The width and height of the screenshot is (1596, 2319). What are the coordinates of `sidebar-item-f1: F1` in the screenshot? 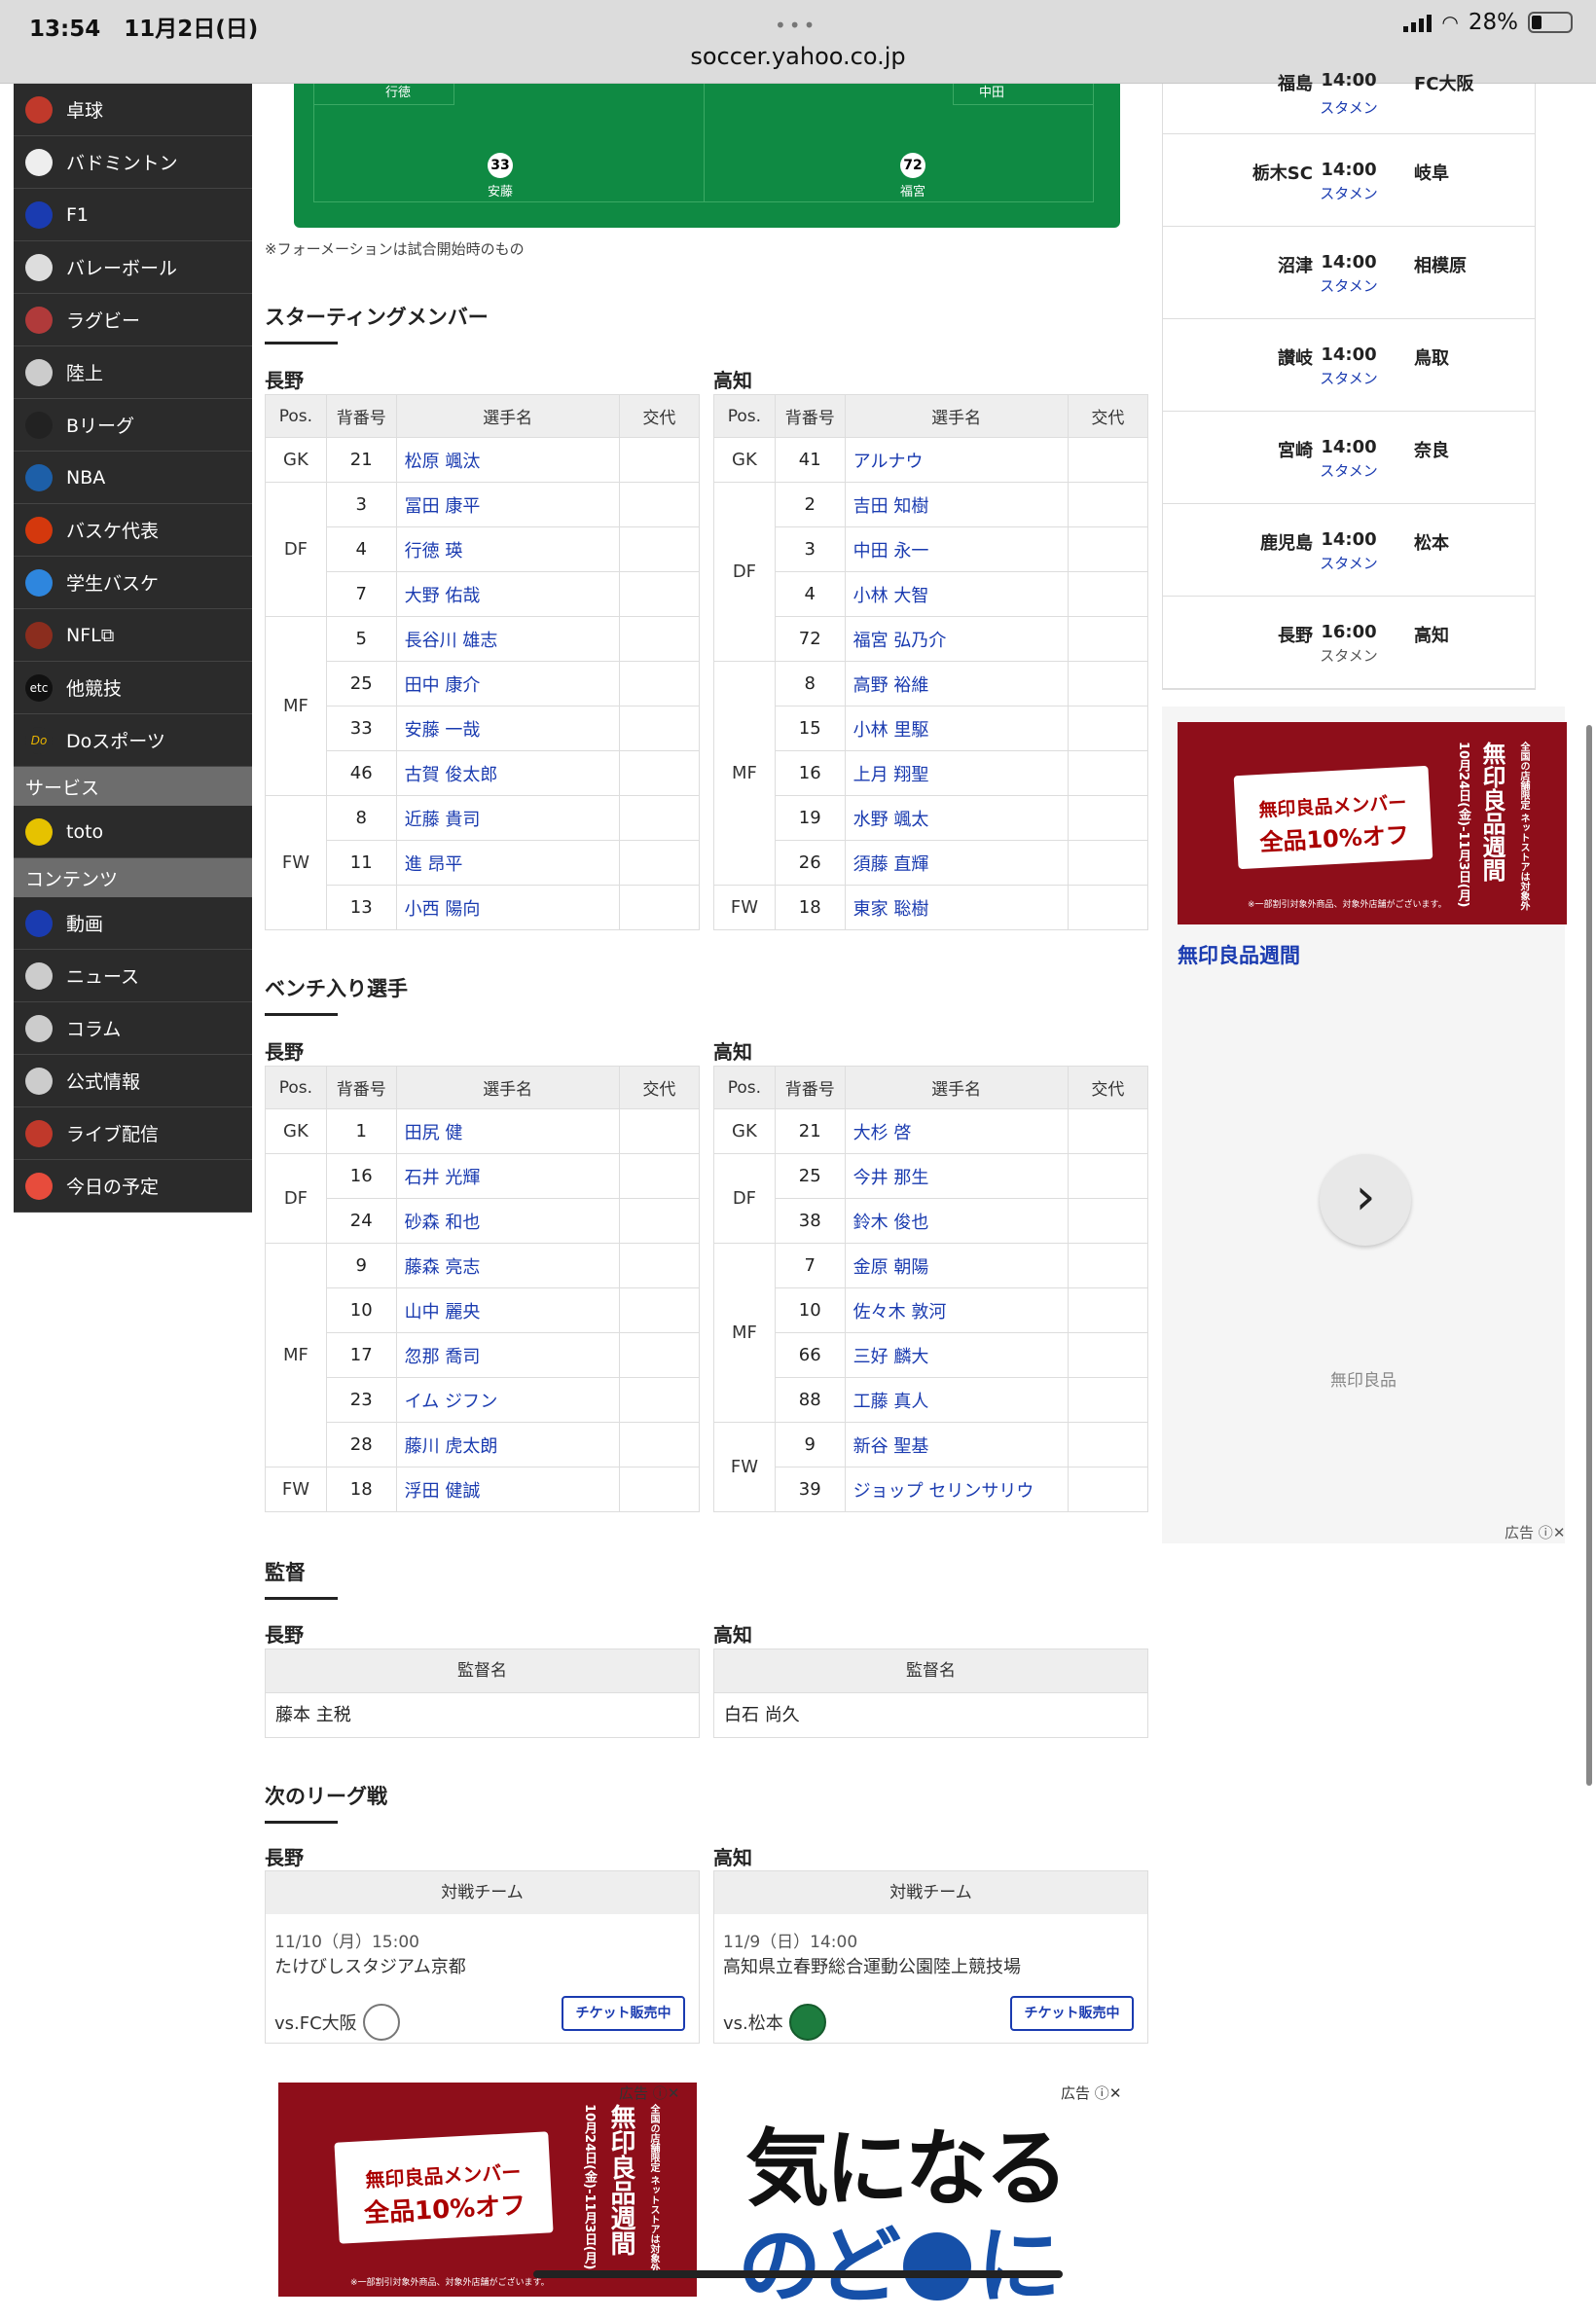 It's located at (133, 215).